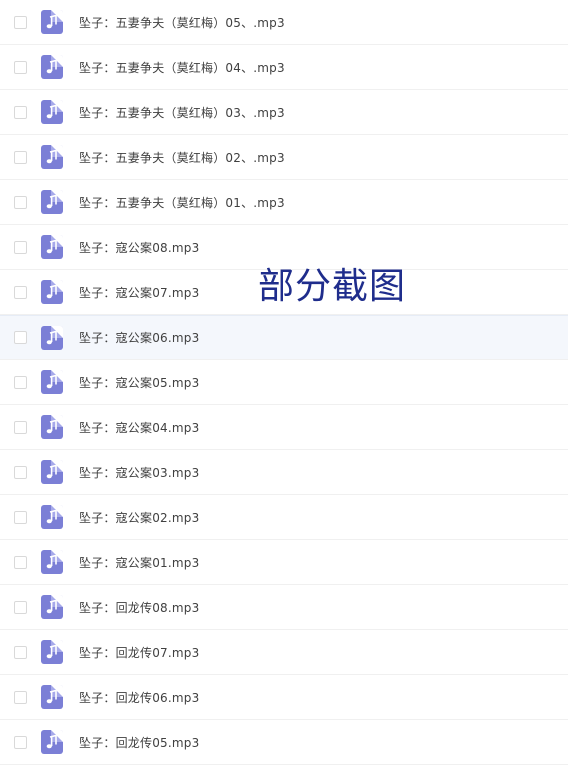  I want to click on file-row: 坠子：寇公案08.mp3, so click(284, 247).